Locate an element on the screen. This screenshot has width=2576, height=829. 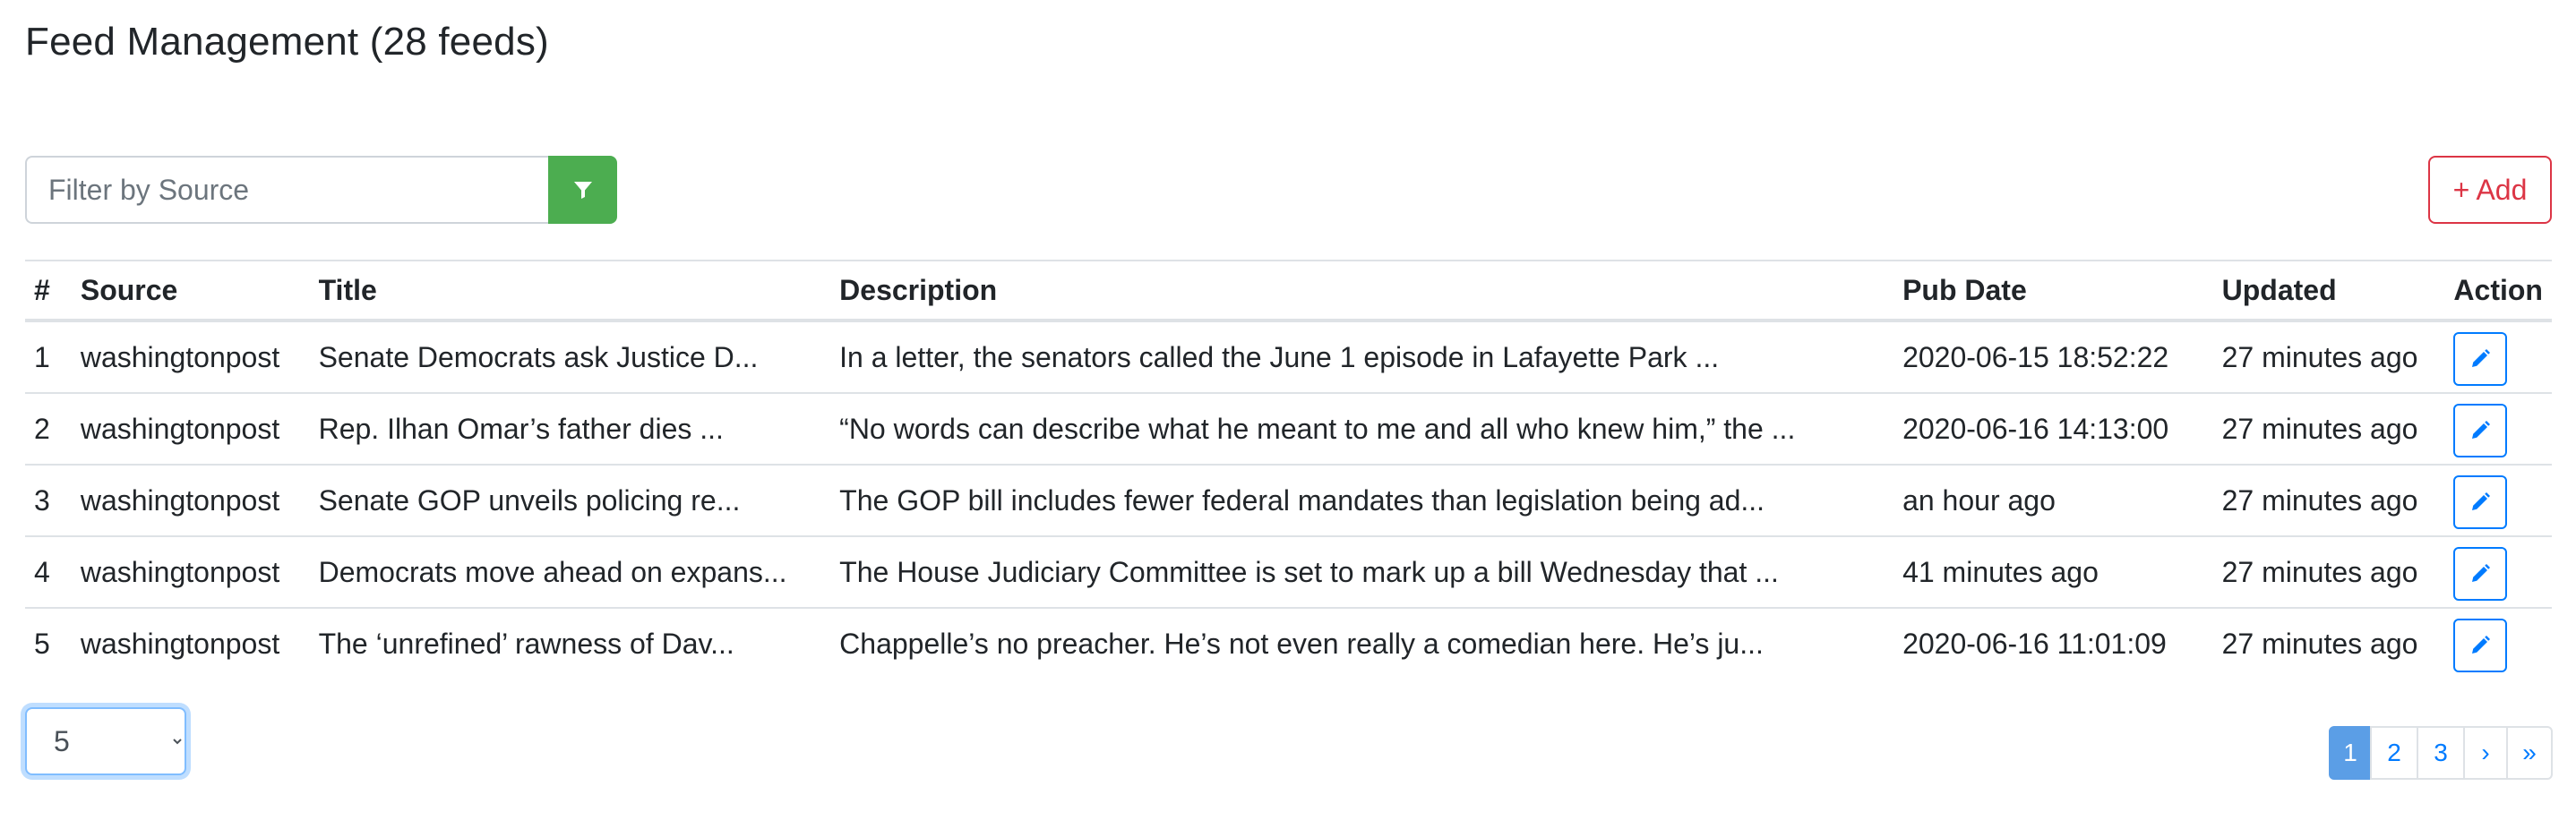
filter-source-input is located at coordinates (286, 190).